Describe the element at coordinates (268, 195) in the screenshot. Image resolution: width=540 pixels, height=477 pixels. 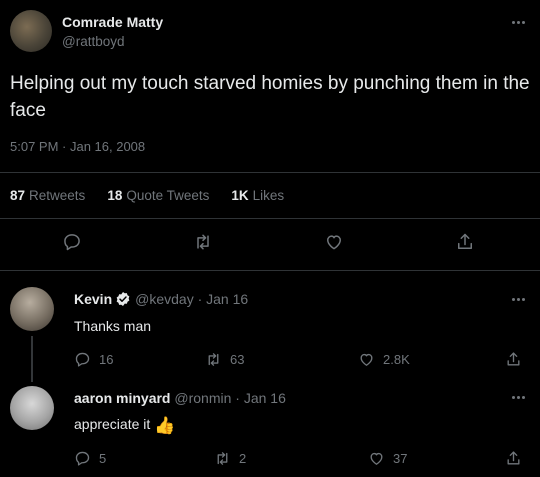
I see `likes-label: Likes` at that location.